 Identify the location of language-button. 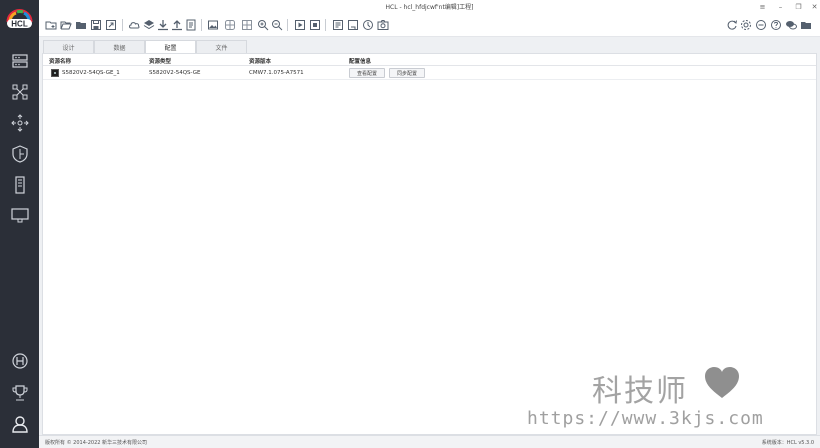
(760, 24).